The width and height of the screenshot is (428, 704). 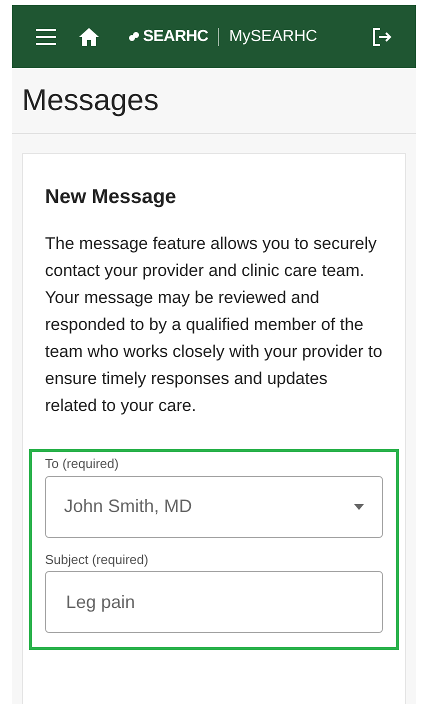 What do you see at coordinates (175, 36) in the screenshot?
I see `brand-name: SEARHC` at bounding box center [175, 36].